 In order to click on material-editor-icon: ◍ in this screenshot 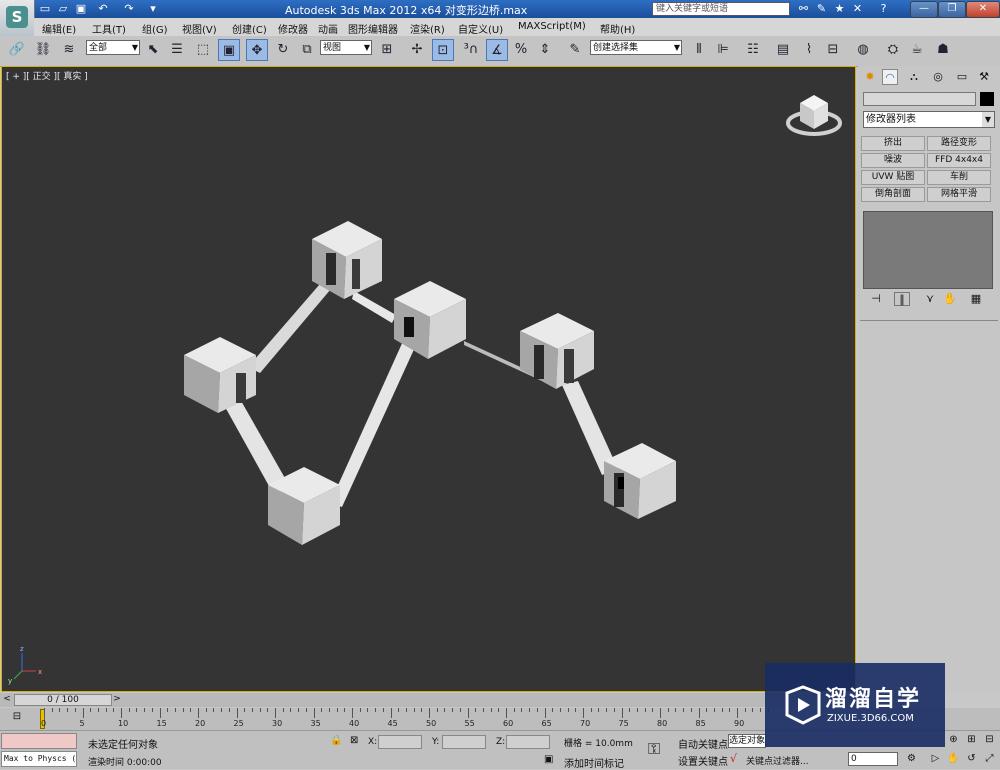, I will do `click(863, 50)`.